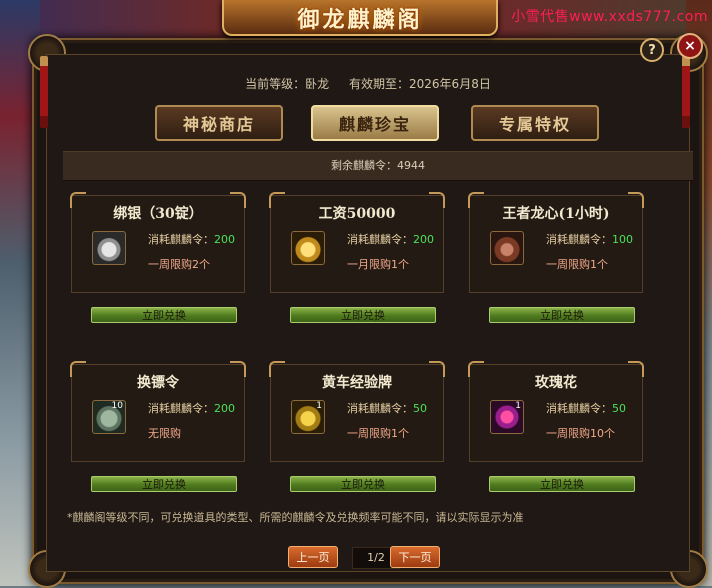 Image resolution: width=712 pixels, height=588 pixels. I want to click on current-level-text: 当前等级：卧龙, so click(287, 84).